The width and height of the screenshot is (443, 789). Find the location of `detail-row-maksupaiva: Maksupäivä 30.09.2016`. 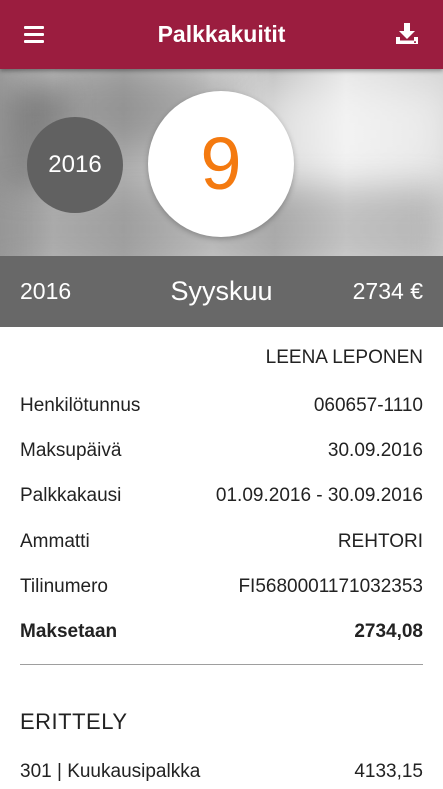

detail-row-maksupaiva: Maksupäivä 30.09.2016 is located at coordinates (221, 454).